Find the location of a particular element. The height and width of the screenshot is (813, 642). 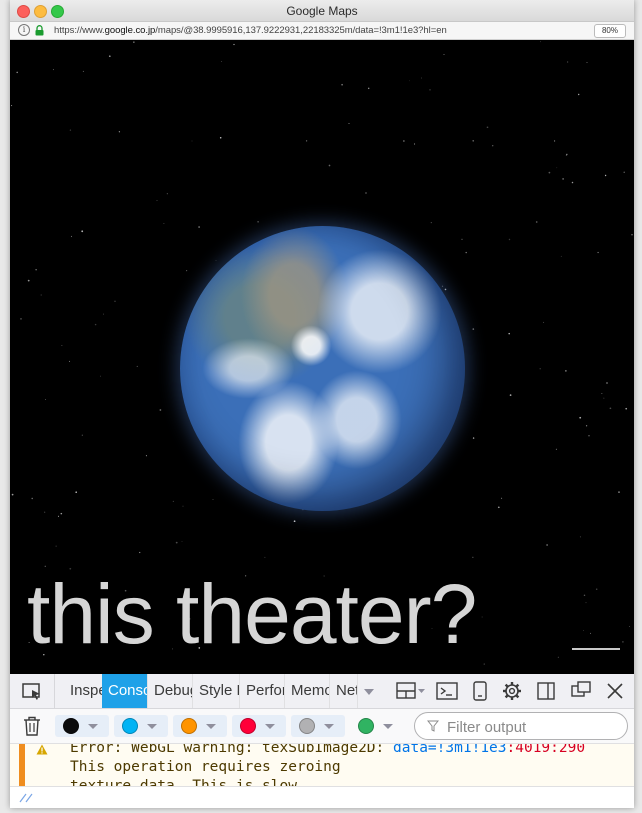

console-input-row is located at coordinates (322, 797).